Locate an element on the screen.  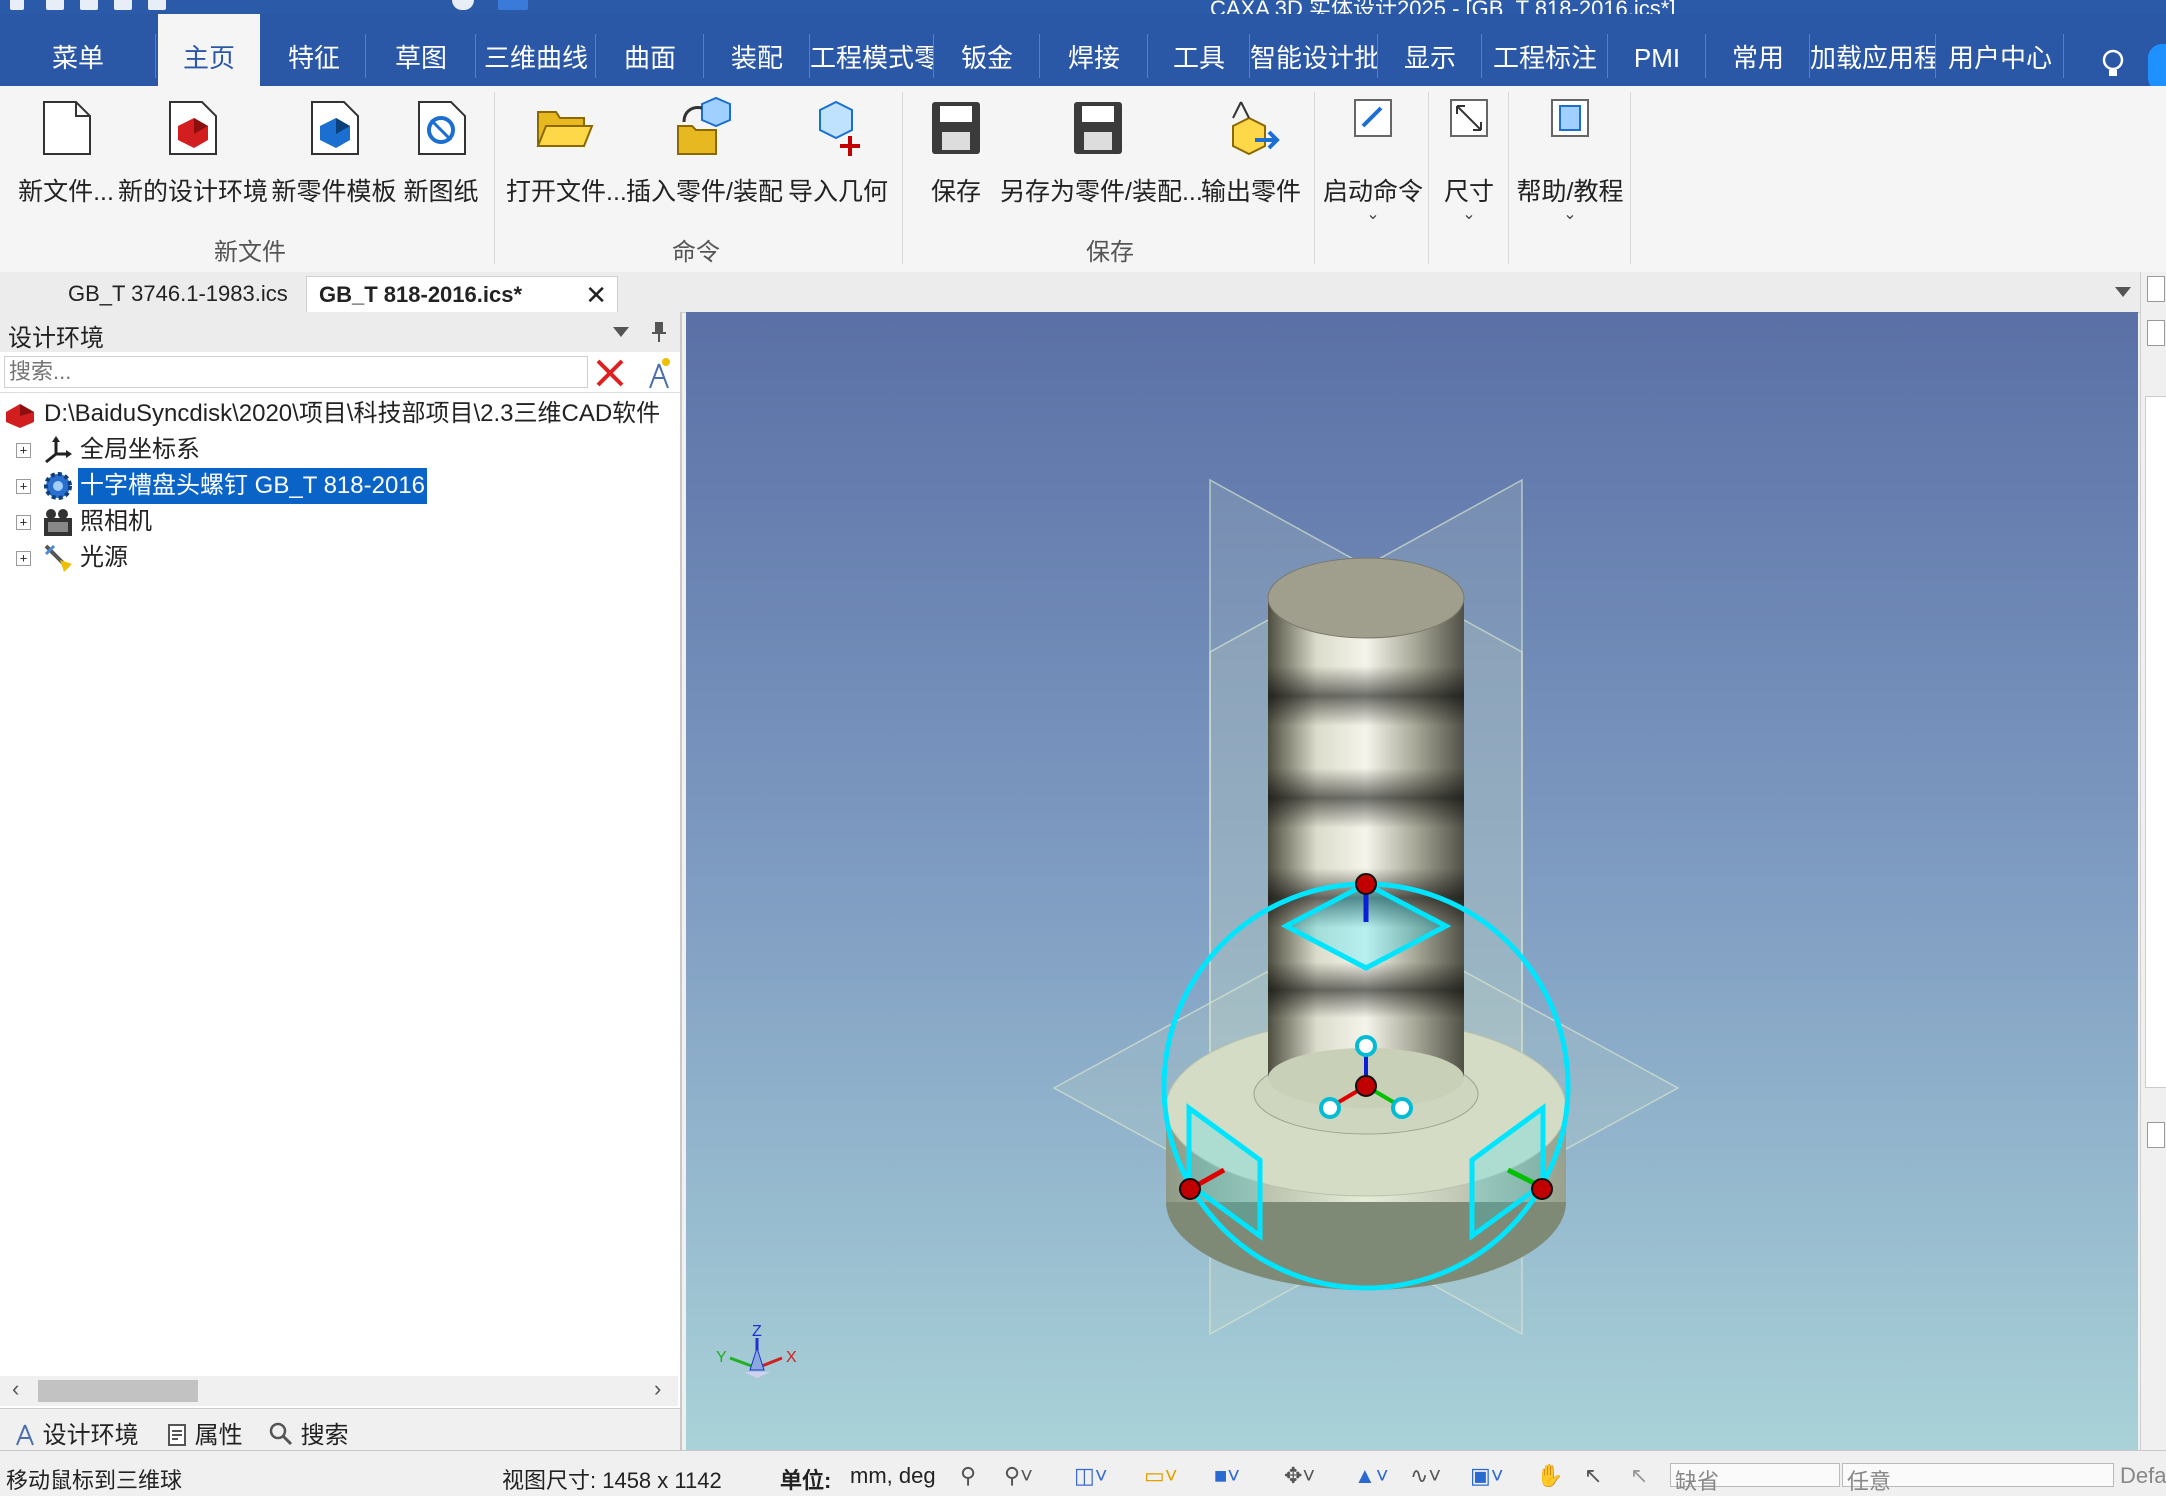
horizontal-scrollbar: ‹ › is located at coordinates (339, 1391).